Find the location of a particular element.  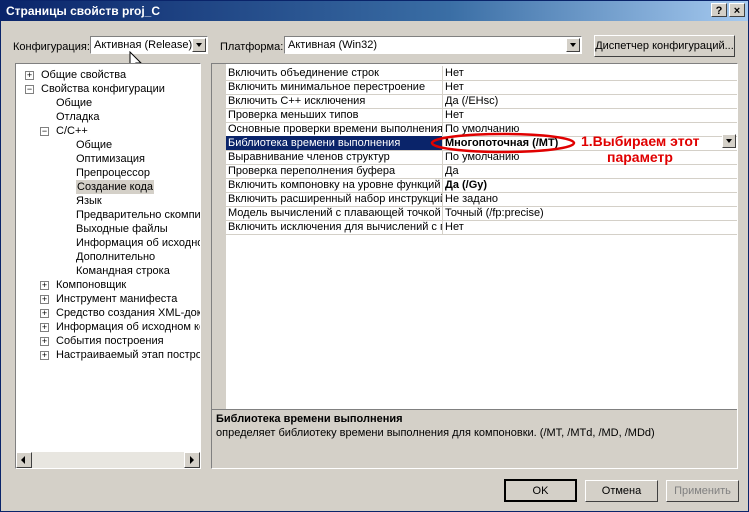

property-name: Включить C++ исключения is located at coordinates (334, 101).